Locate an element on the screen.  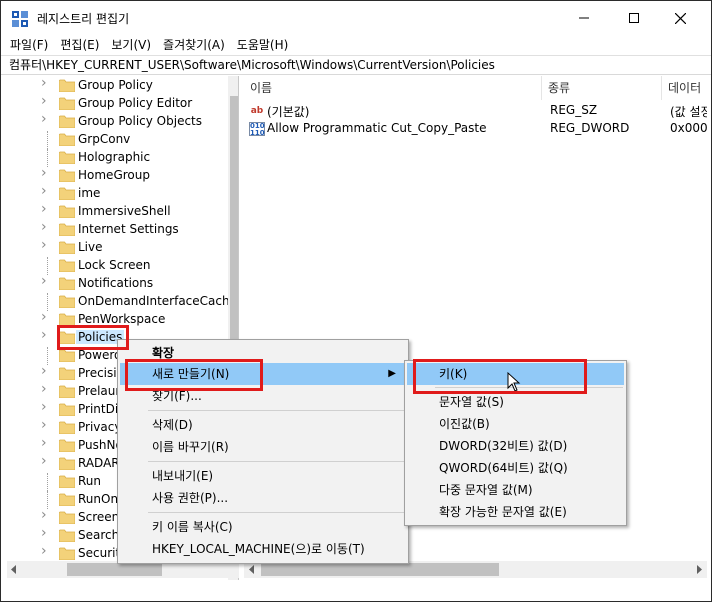
menu-item-goto-hklm: HKEY_LOCAL_MACHINE(으)로 이동(T) is located at coordinates (263, 549).